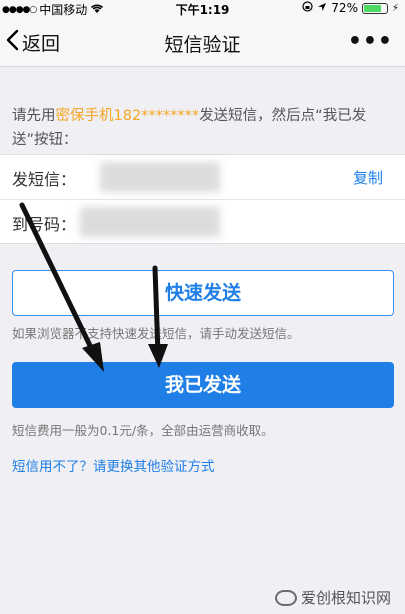 The image size is (405, 614). I want to click on copy-button: 复制, so click(368, 177).